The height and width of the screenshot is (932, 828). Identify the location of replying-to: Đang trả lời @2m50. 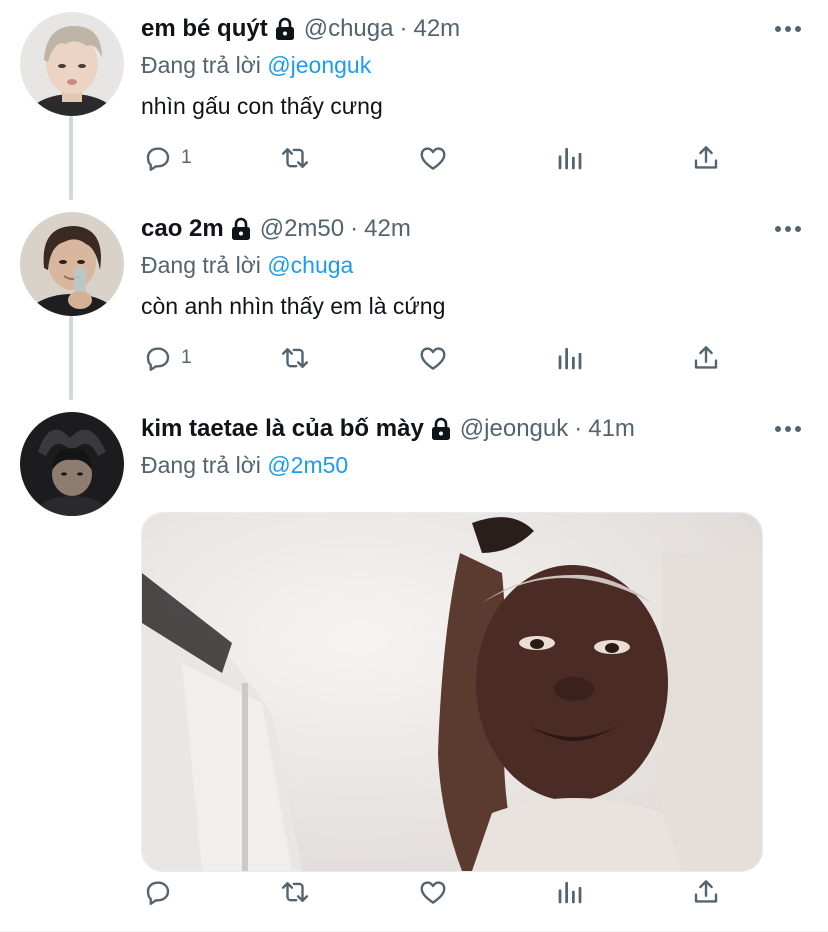
(474, 465).